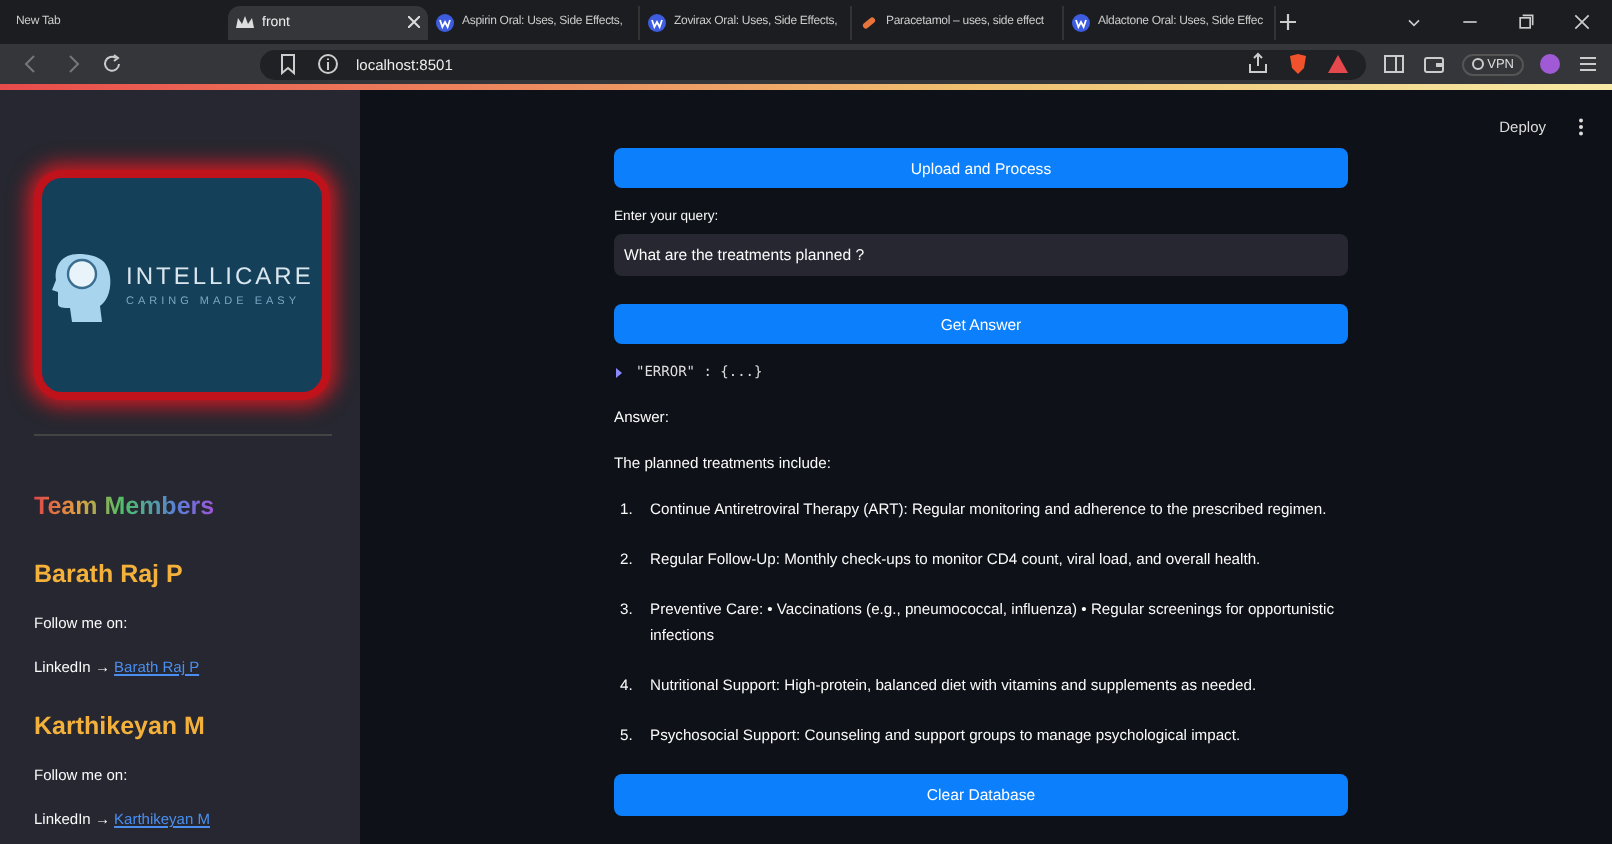 The height and width of the screenshot is (844, 1612). What do you see at coordinates (124, 506) in the screenshot?
I see `team-heading: Team Members` at bounding box center [124, 506].